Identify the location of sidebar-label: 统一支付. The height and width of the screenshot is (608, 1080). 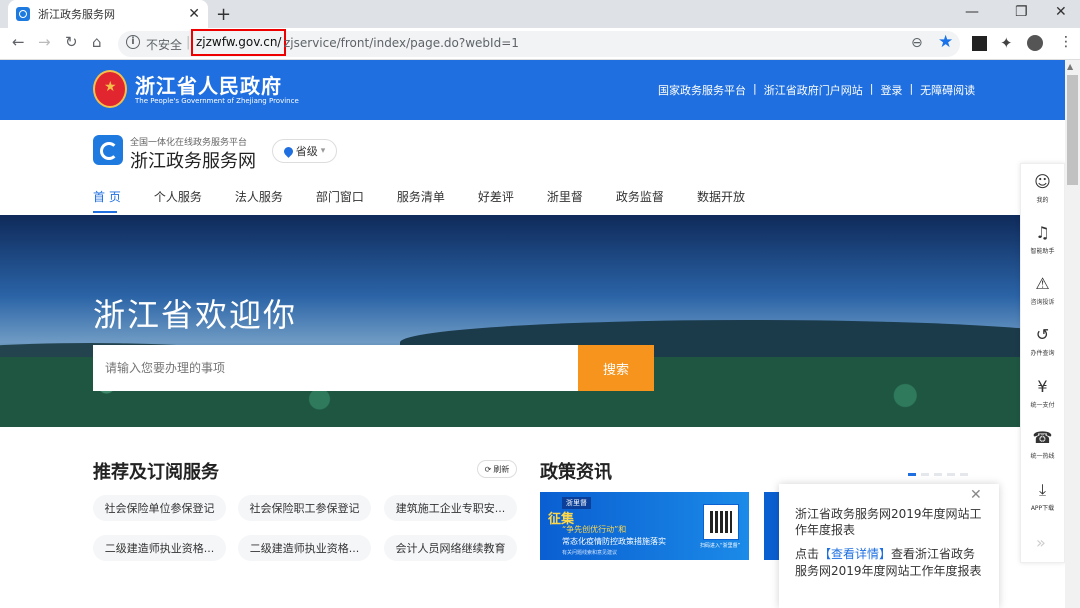
(1042, 405).